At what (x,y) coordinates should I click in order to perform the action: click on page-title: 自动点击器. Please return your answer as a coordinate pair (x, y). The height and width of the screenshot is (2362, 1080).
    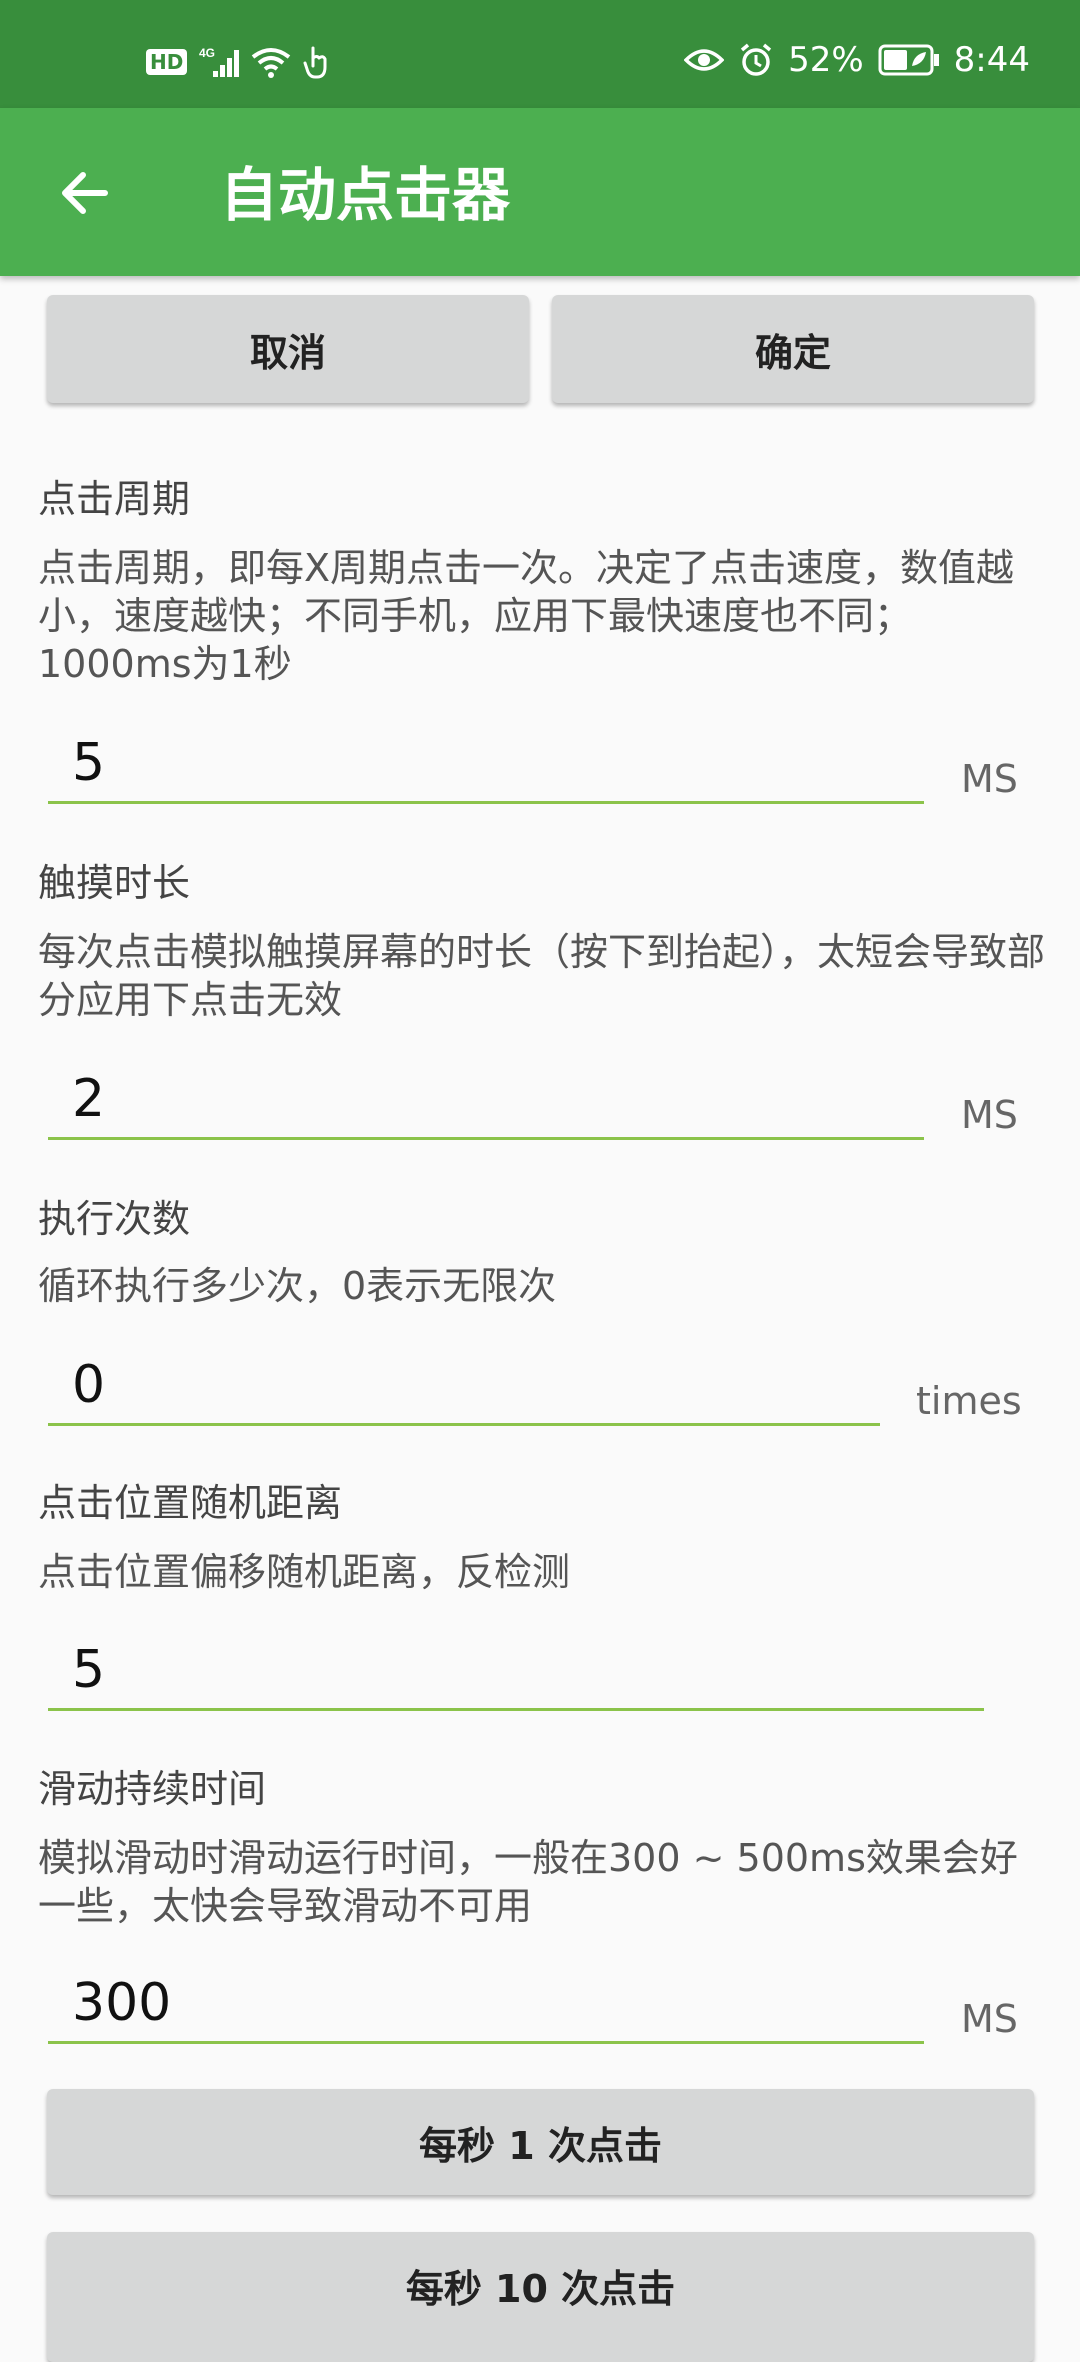
    Looking at the image, I should click on (365, 195).